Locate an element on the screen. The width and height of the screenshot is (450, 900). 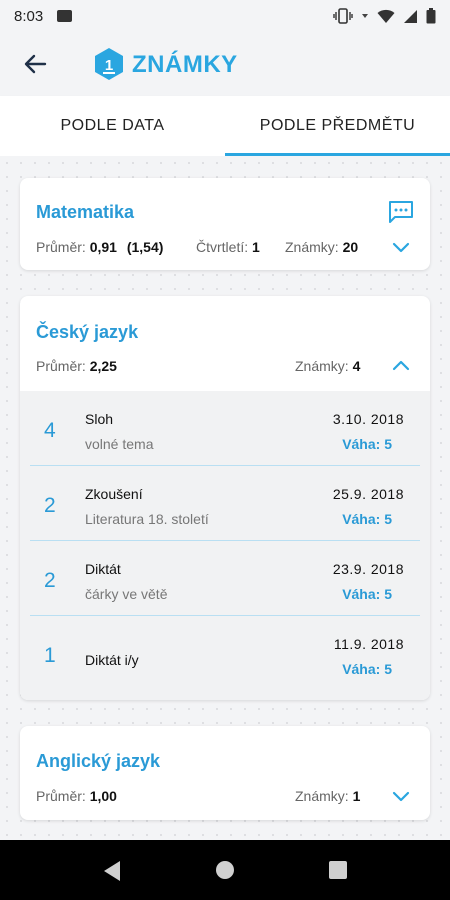
grade-date: 11.9. 2018 is located at coordinates (368, 644).